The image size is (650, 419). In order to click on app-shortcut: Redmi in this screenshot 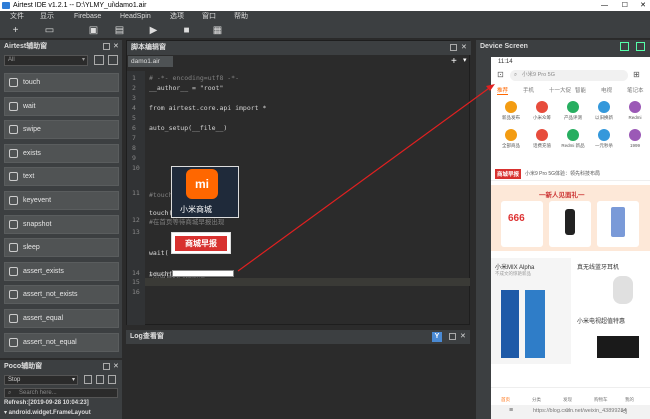, I will do `click(635, 113)`.